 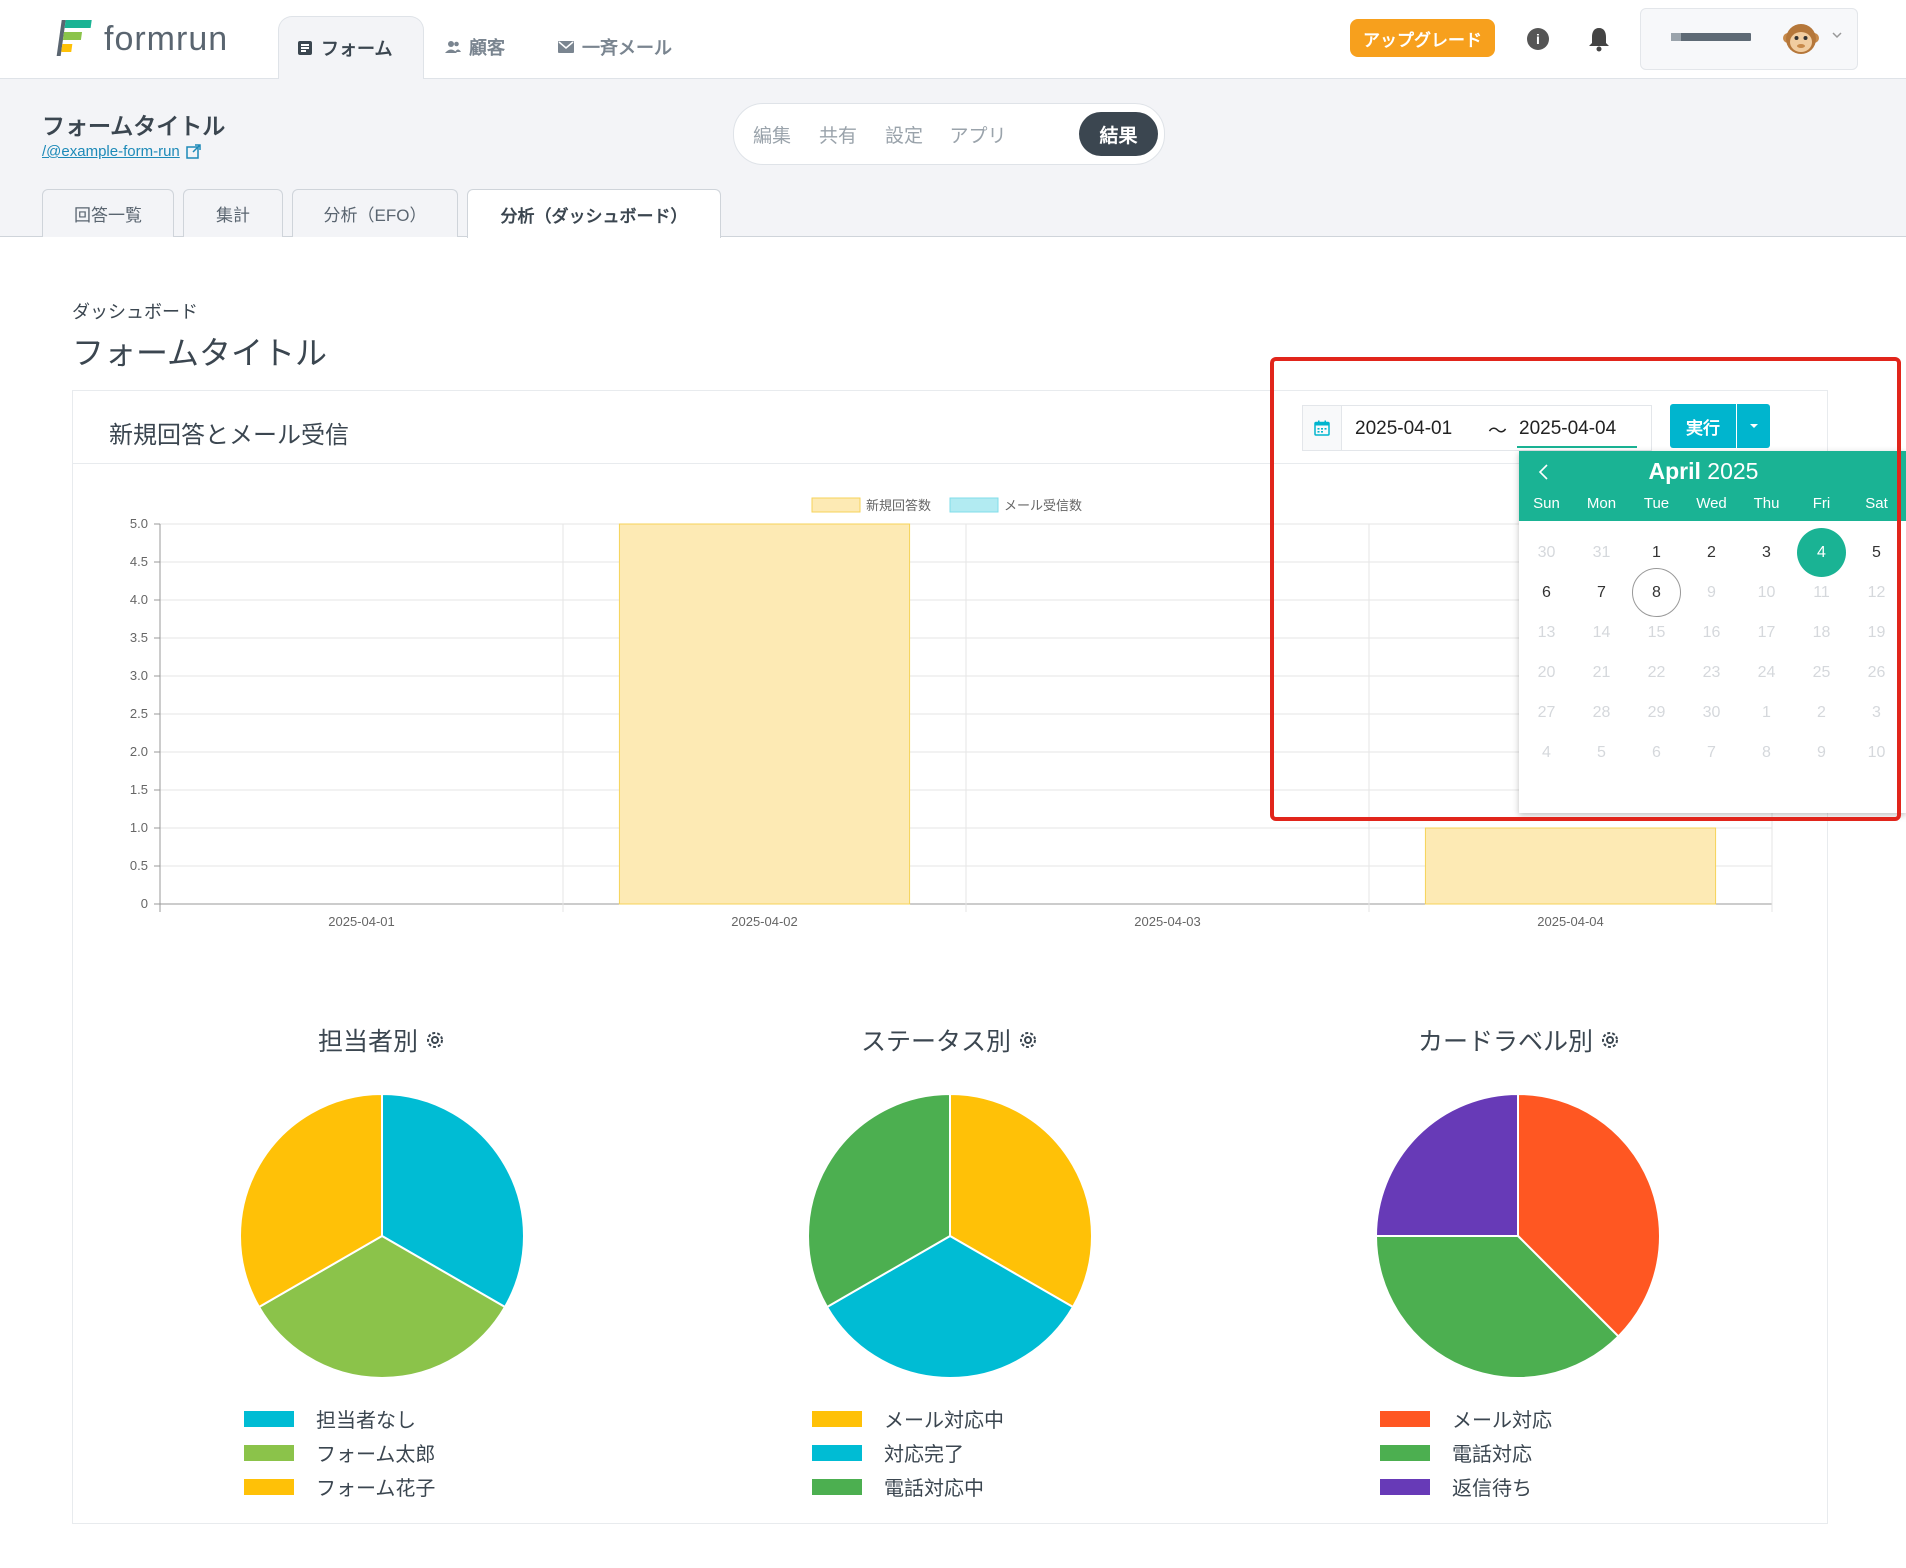 I want to click on calendar-day: 10, so click(x=1876, y=752).